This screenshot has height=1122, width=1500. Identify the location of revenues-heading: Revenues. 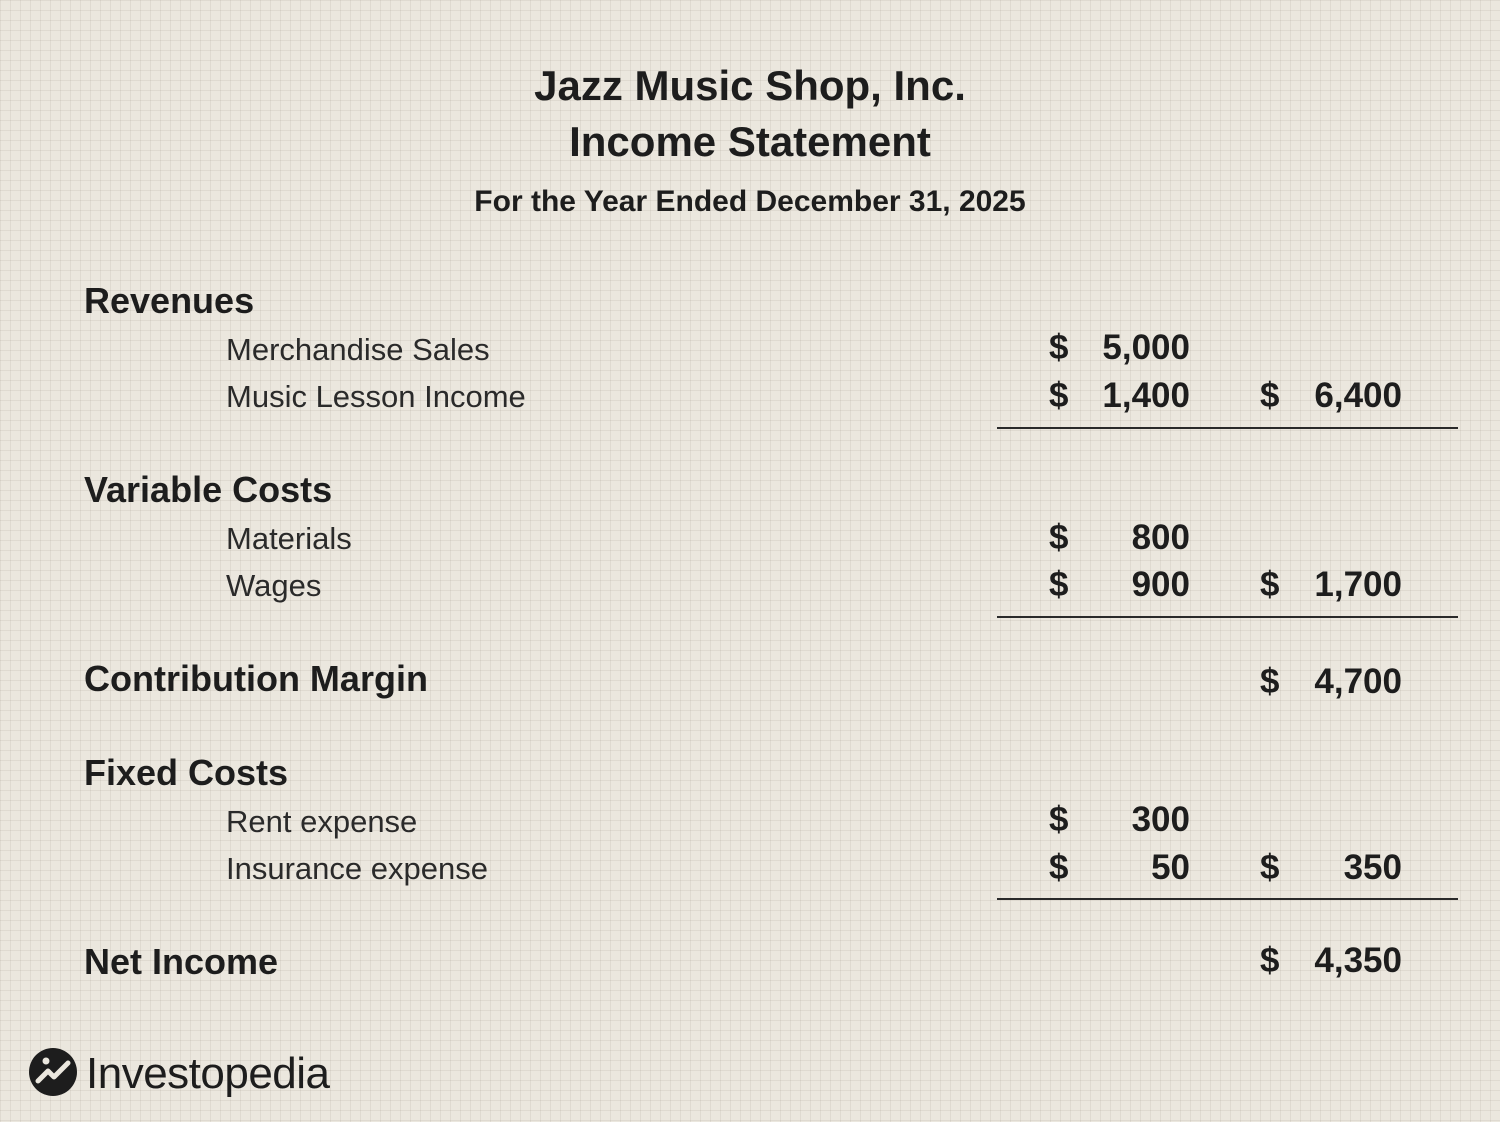
(169, 300).